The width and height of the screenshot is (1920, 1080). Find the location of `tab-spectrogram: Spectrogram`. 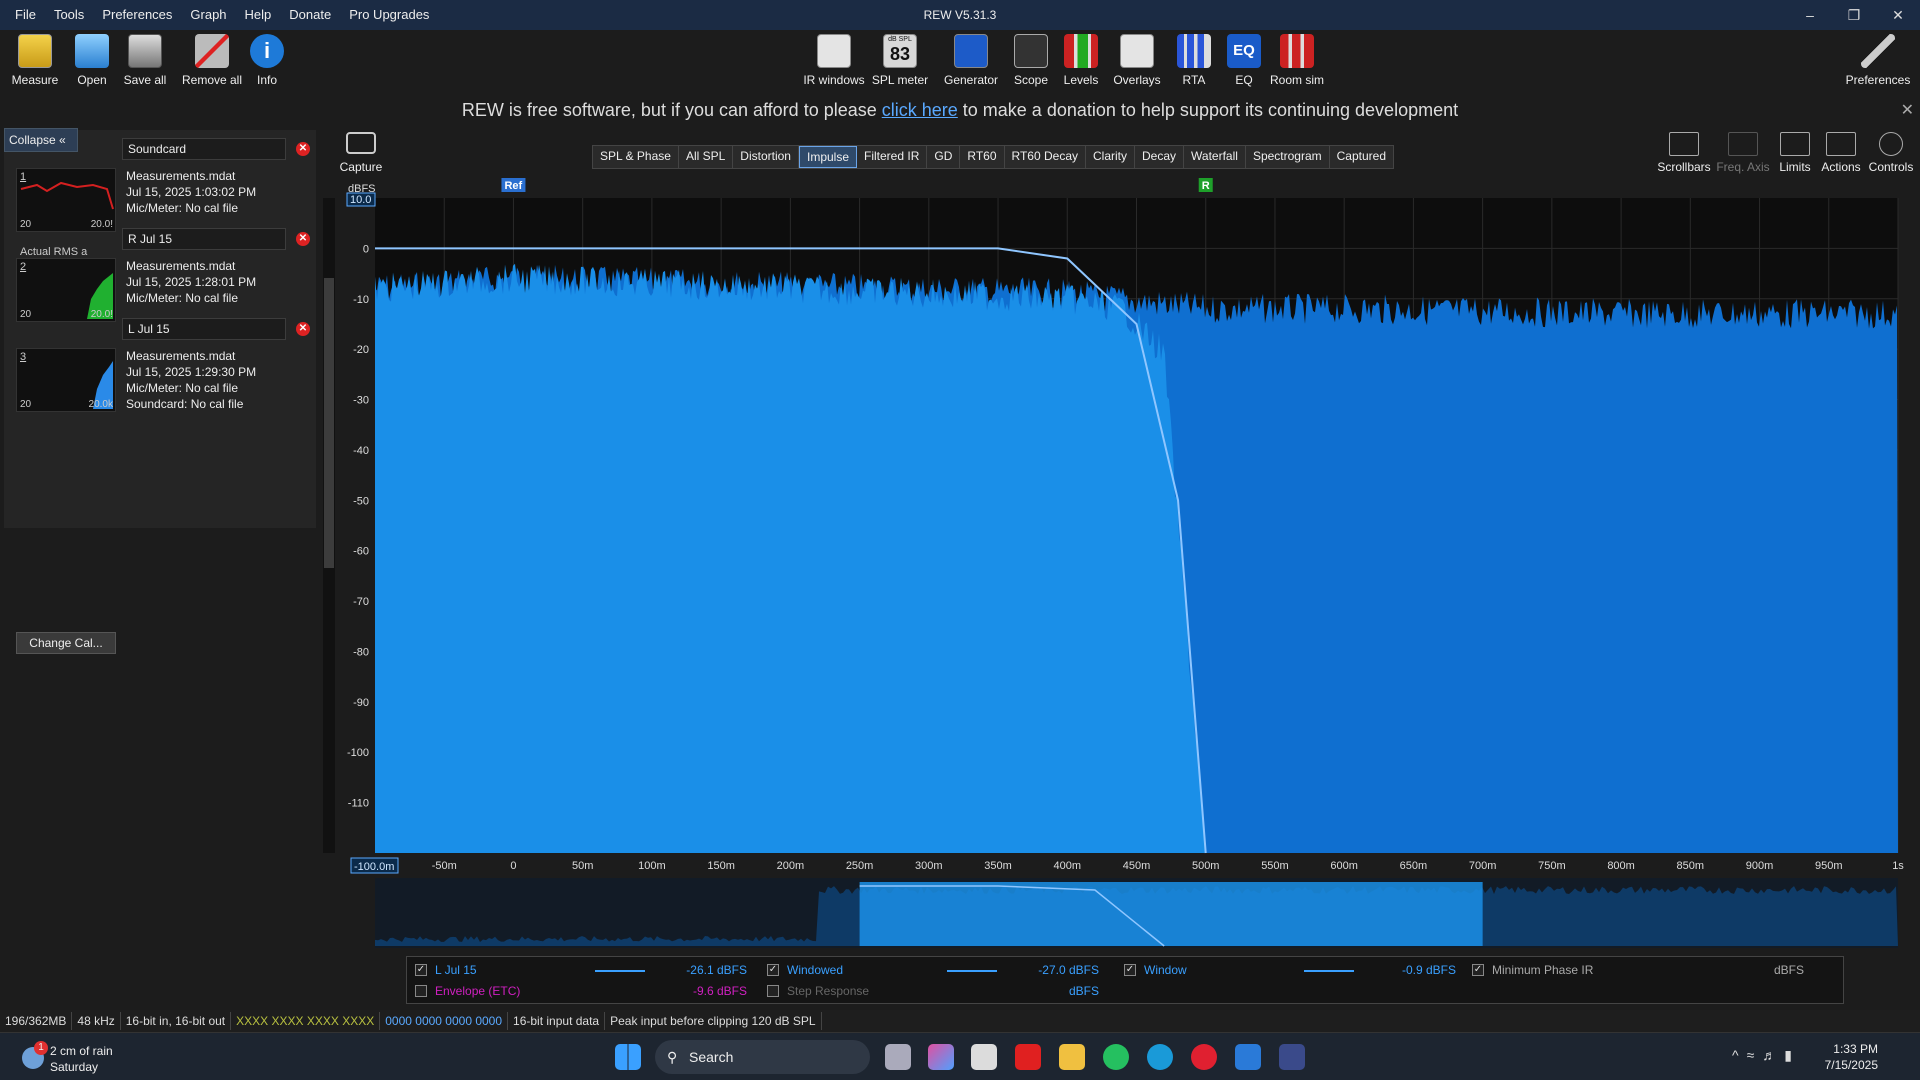

tab-spectrogram: Spectrogram is located at coordinates (1288, 157).